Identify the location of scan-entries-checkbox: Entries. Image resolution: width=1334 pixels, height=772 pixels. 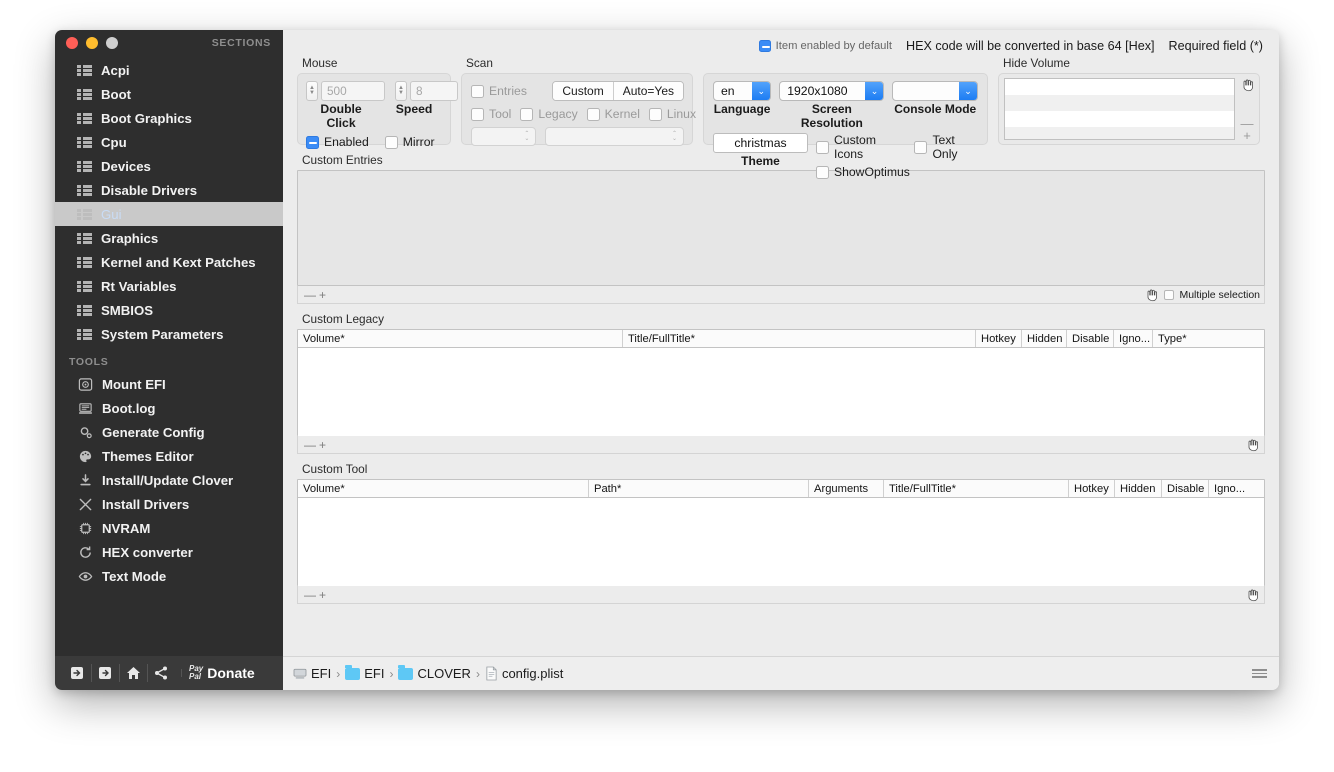
(499, 91).